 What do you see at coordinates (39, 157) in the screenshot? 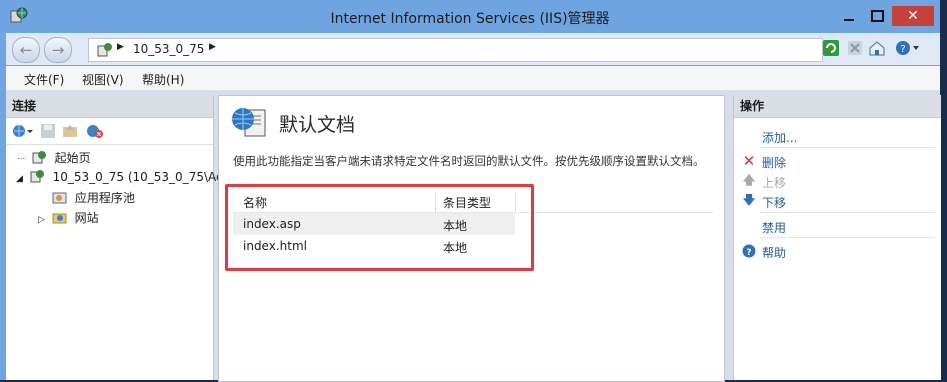
I see `start-page-icon` at bounding box center [39, 157].